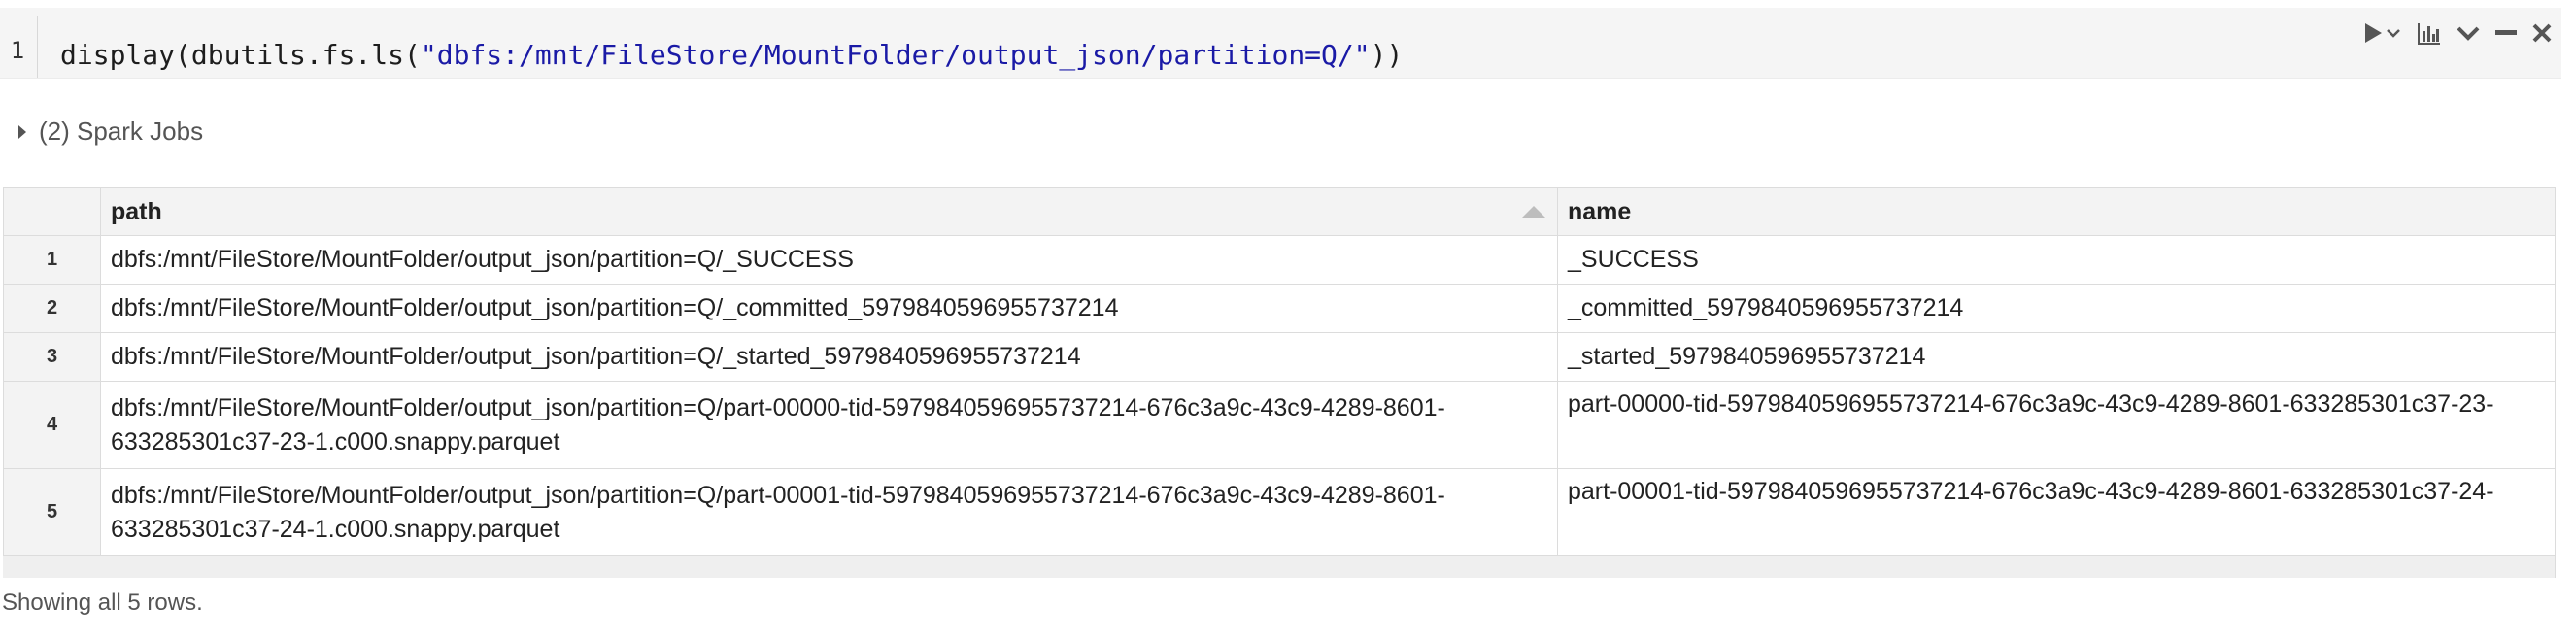 This screenshot has height=639, width=2576. I want to click on column-header-path: path, so click(829, 211).